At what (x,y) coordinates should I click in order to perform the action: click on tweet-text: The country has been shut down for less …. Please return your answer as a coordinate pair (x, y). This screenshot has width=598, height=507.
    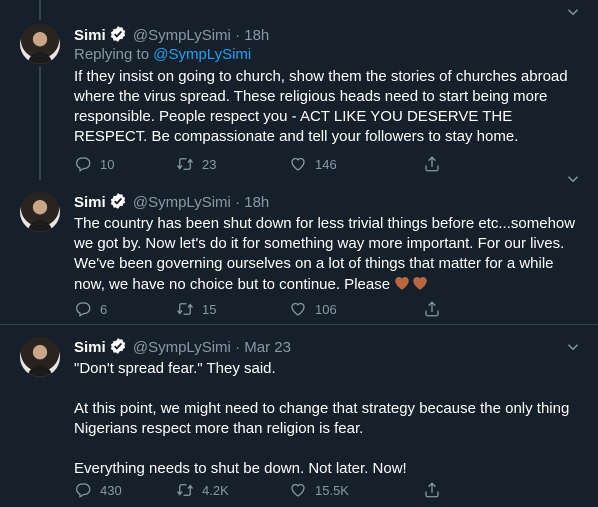
    Looking at the image, I should click on (326, 256).